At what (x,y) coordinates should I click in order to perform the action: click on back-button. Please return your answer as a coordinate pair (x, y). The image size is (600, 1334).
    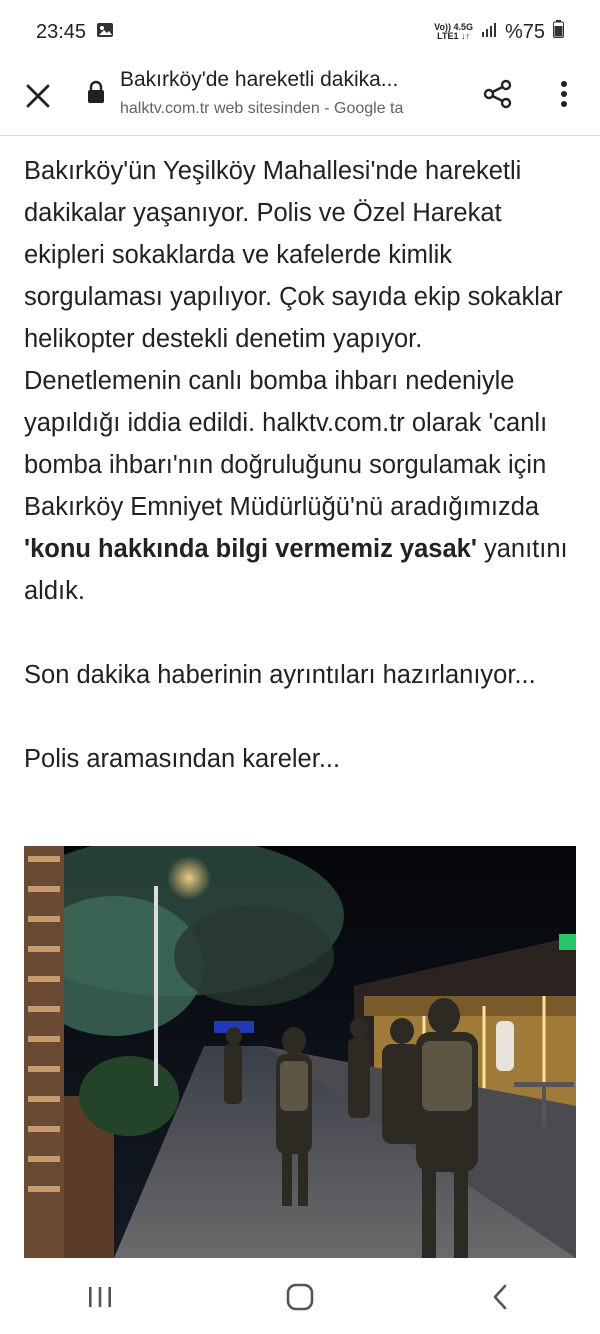
    Looking at the image, I should click on (500, 1297).